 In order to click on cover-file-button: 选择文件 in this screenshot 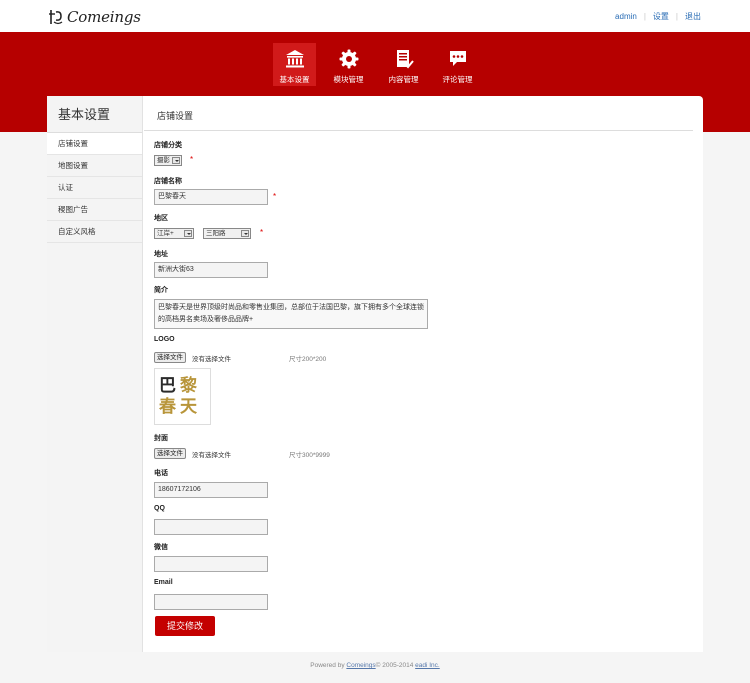, I will do `click(170, 453)`.